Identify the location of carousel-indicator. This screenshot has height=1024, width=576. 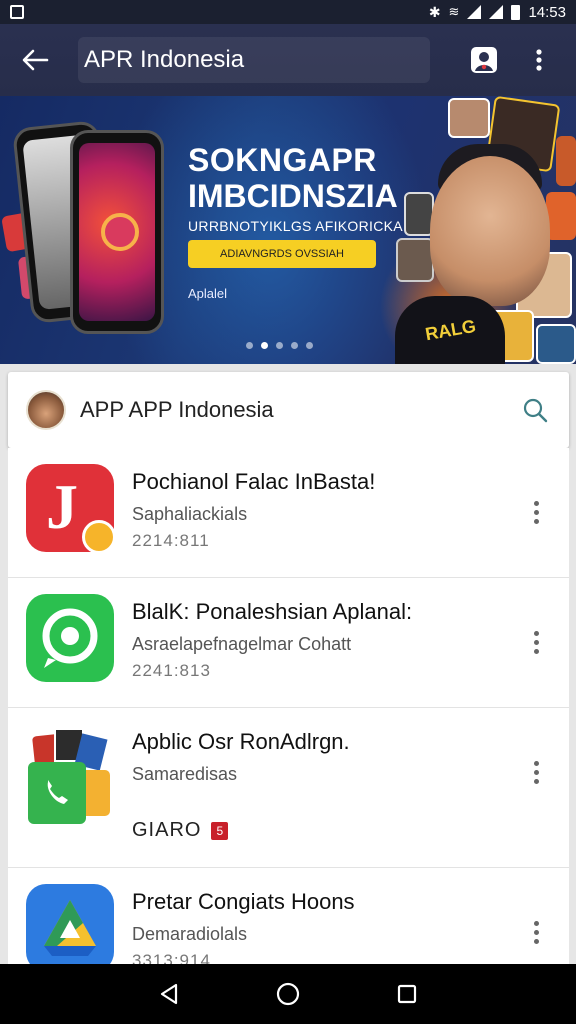
(279, 345).